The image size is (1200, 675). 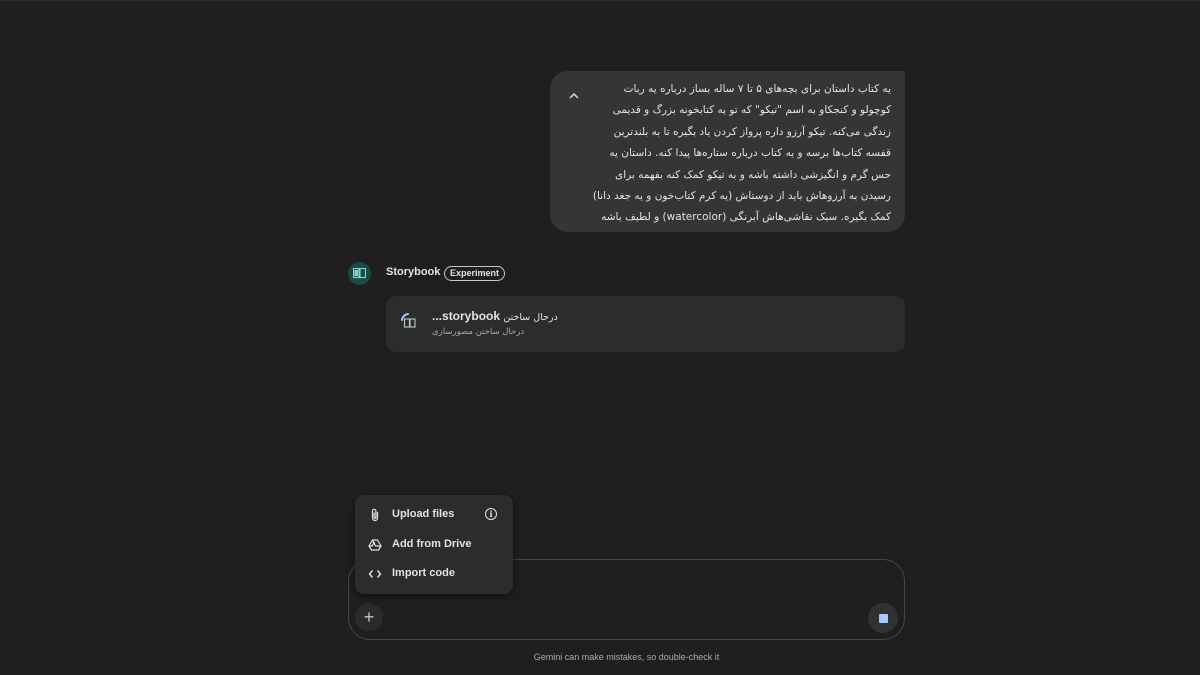 I want to click on code-icon, so click(x=375, y=574).